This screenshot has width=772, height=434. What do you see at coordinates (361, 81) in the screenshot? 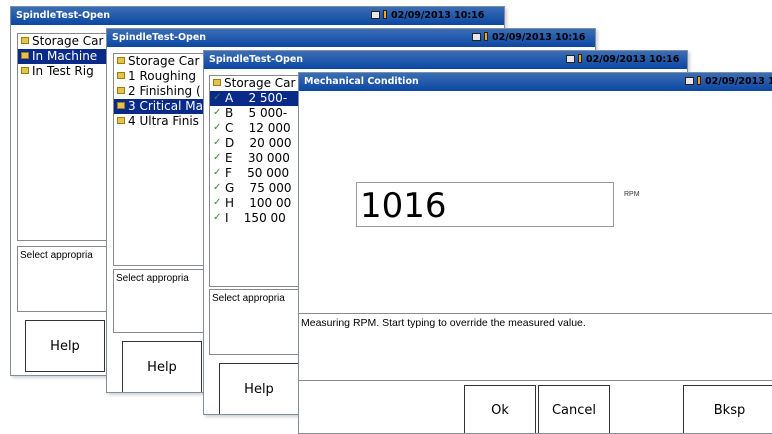
I see `dialog-title: Mechanical Condition` at bounding box center [361, 81].